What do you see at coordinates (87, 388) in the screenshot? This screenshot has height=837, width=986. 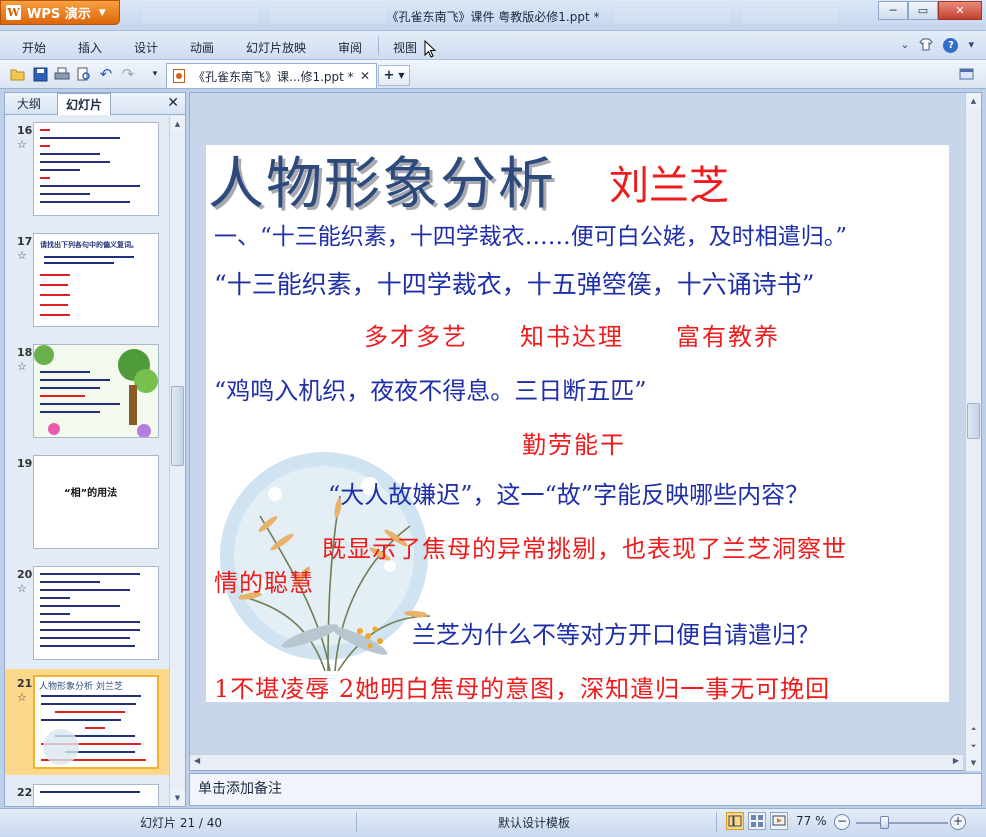 I see `slide-thumbnail-18: 18 ☆` at bounding box center [87, 388].